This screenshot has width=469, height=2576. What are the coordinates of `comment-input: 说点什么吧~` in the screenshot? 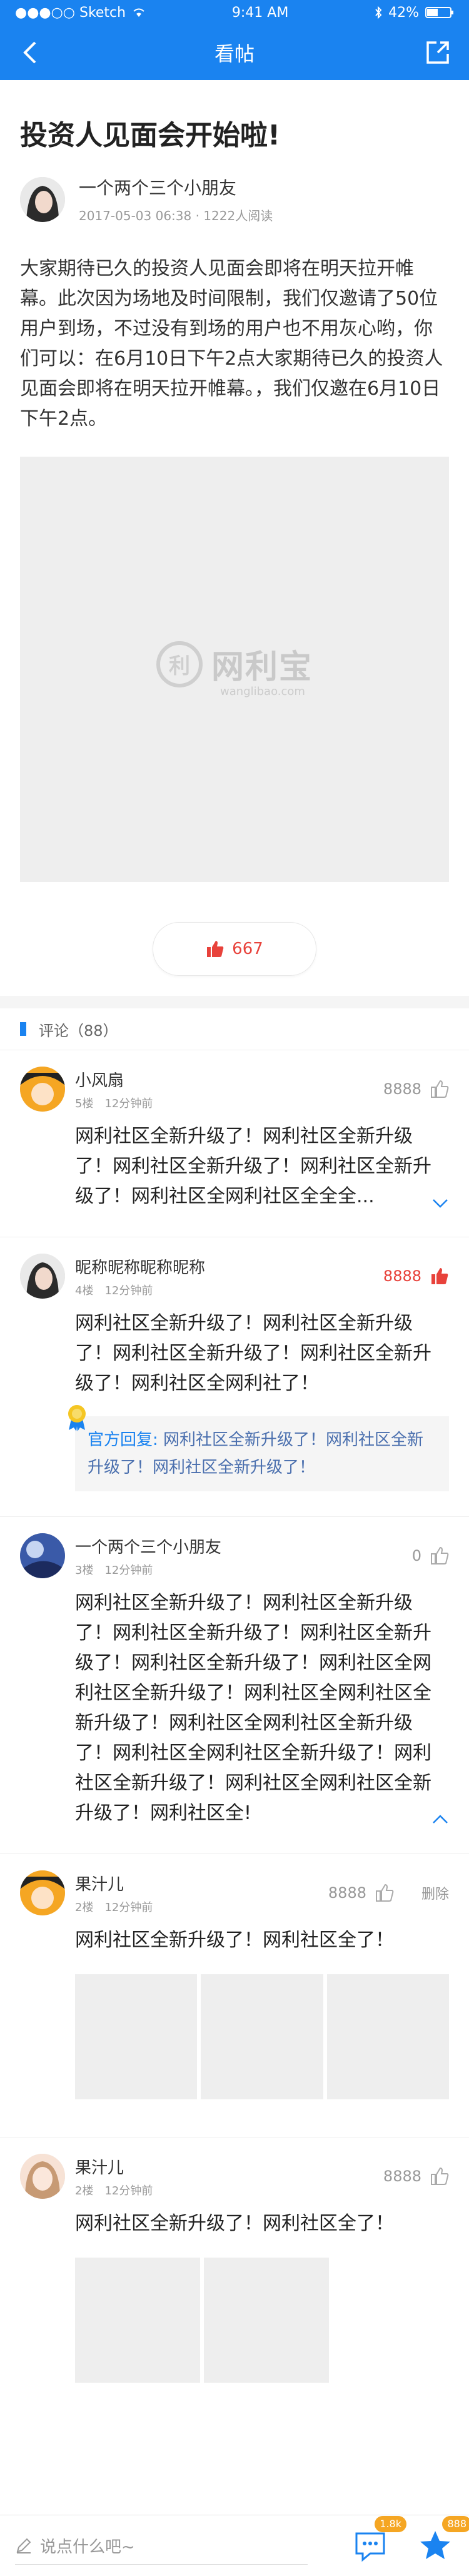 It's located at (161, 2546).